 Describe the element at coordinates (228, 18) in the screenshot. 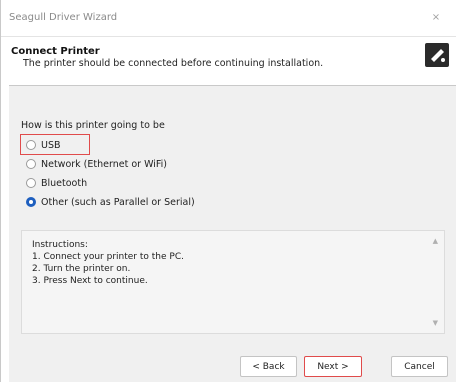

I see `title-bar: Seagull Driver Wizard ×` at that location.